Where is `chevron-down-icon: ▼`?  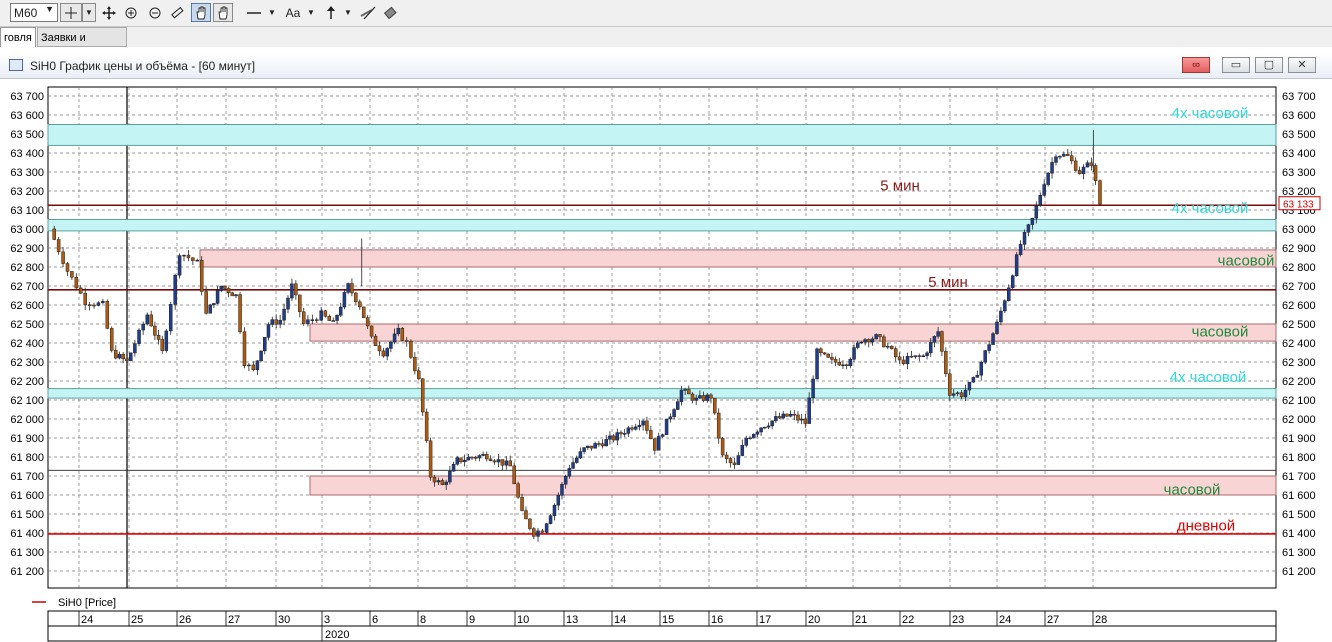
chevron-down-icon: ▼ is located at coordinates (49, 9).